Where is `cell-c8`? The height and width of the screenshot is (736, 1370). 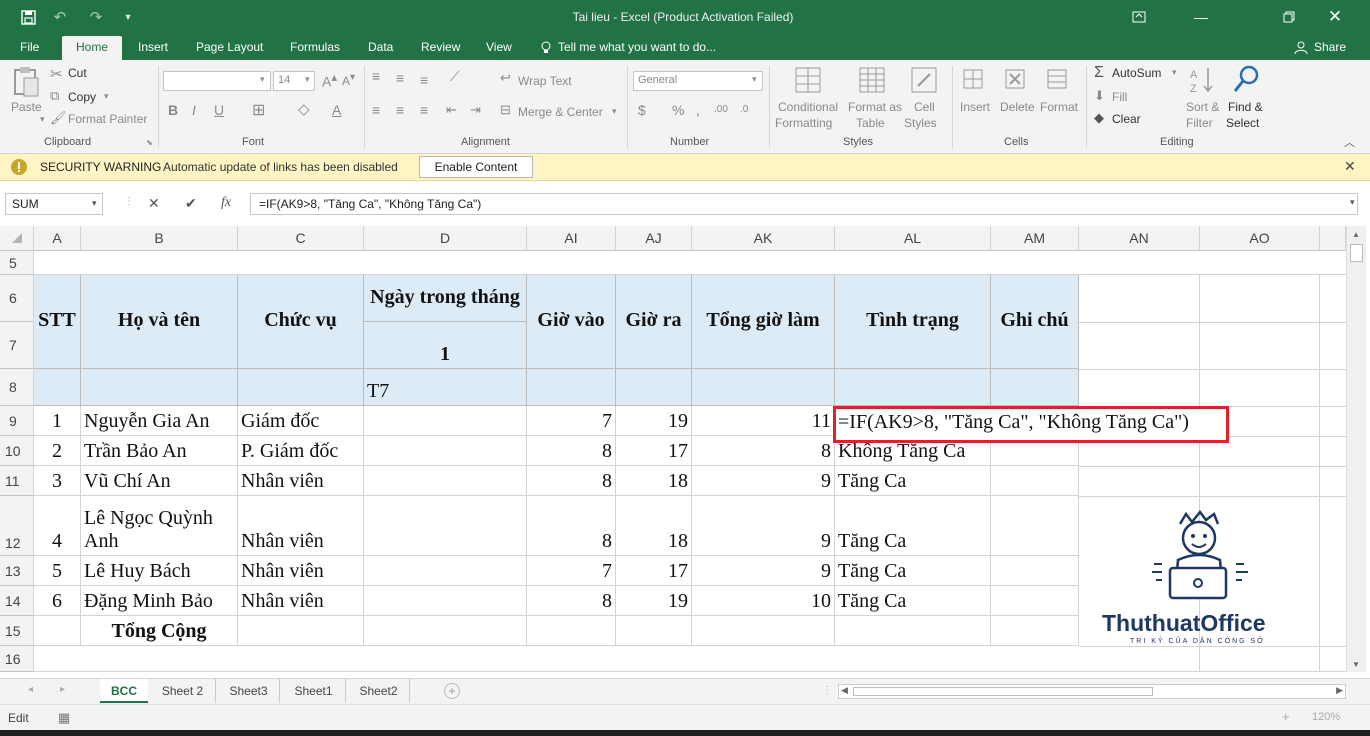 cell-c8 is located at coordinates (301, 387).